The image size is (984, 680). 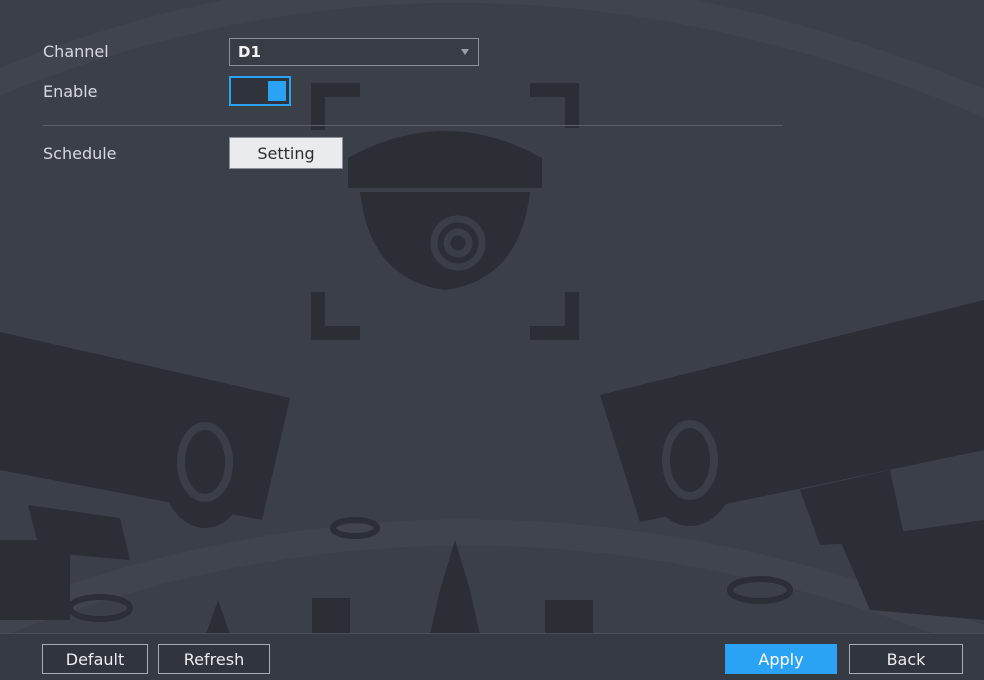 What do you see at coordinates (781, 659) in the screenshot?
I see `apply-button: Apply` at bounding box center [781, 659].